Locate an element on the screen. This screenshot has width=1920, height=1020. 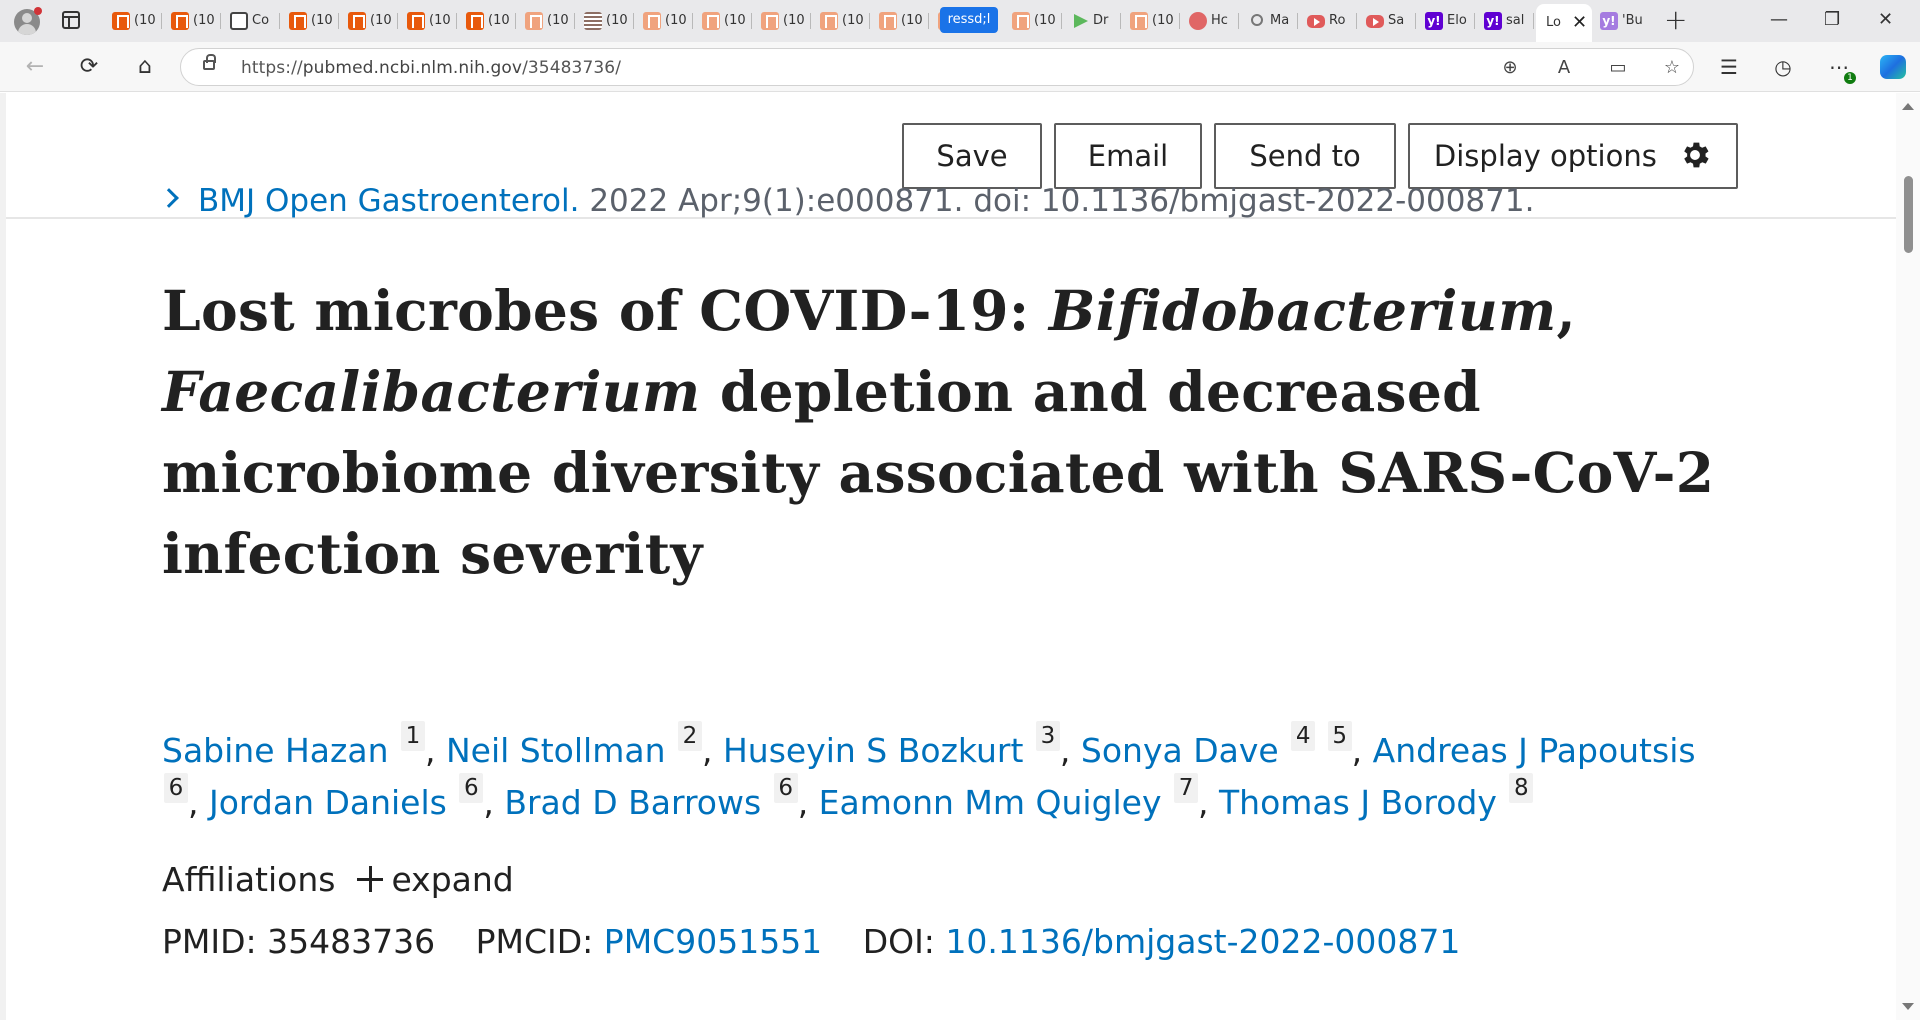
doi-link: 10.1136/bmjgast-2022-000871 is located at coordinates (1202, 941).